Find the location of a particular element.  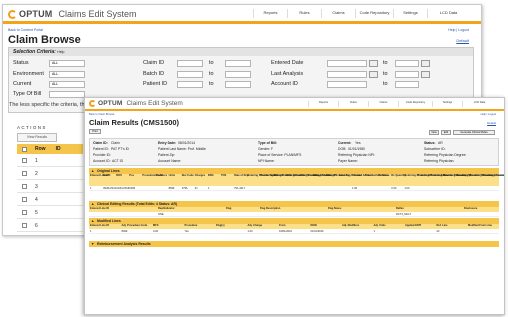

column-header: Units is located at coordinates (175, 175).